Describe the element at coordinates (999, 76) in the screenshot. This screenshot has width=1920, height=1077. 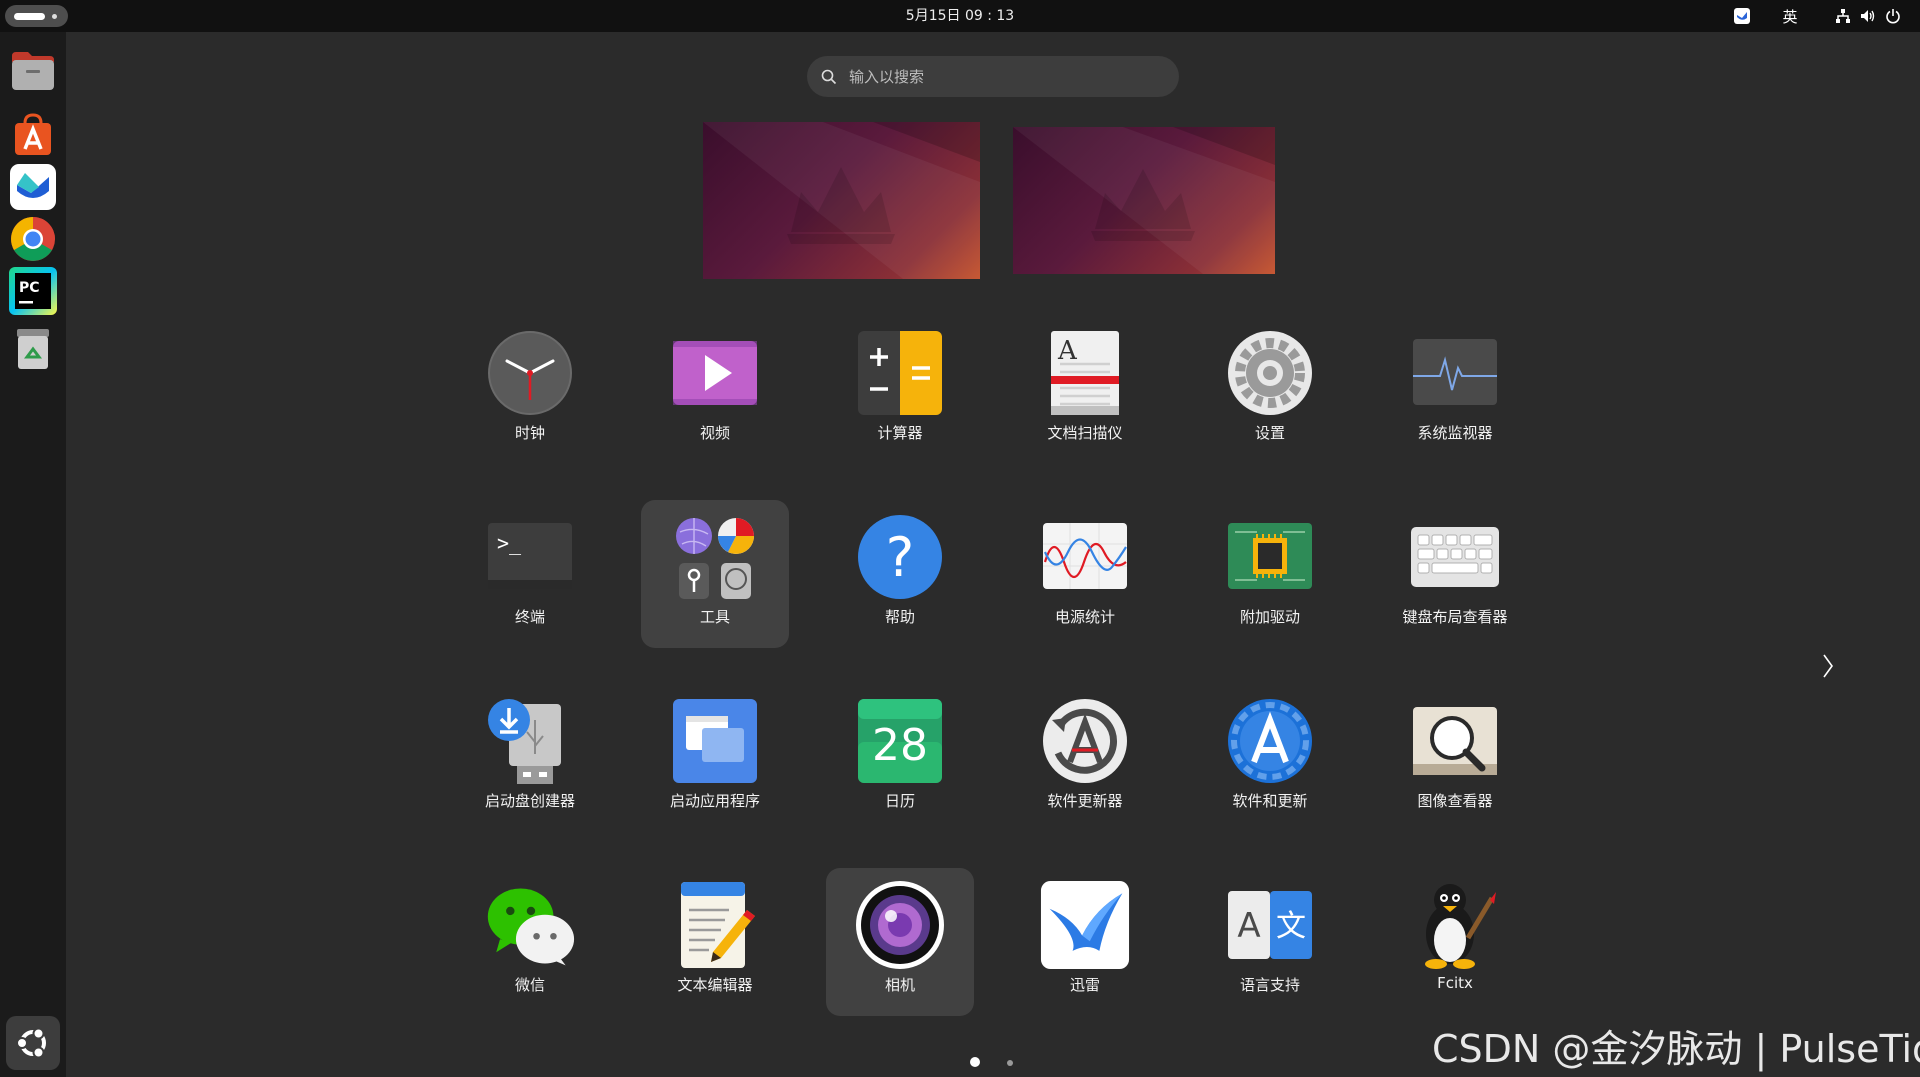
I see `search-input` at that location.